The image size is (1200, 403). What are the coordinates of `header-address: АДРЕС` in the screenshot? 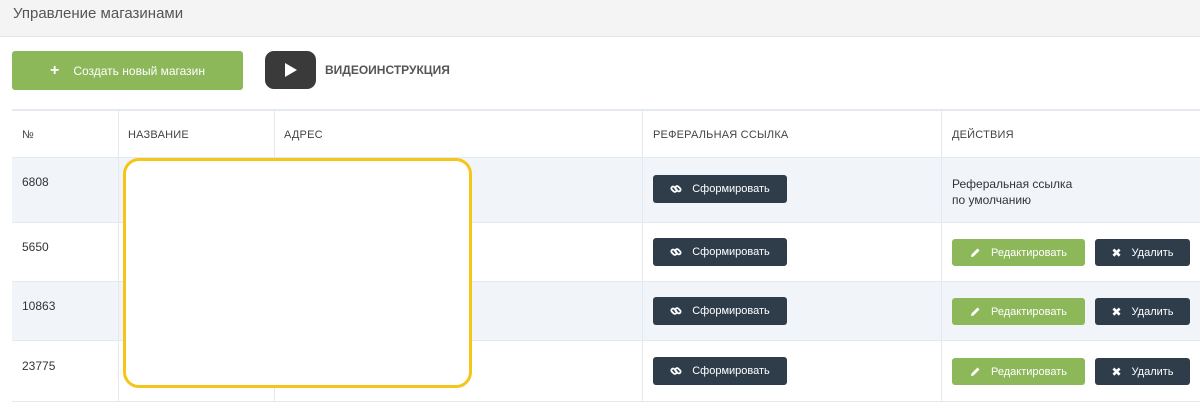 It's located at (303, 135).